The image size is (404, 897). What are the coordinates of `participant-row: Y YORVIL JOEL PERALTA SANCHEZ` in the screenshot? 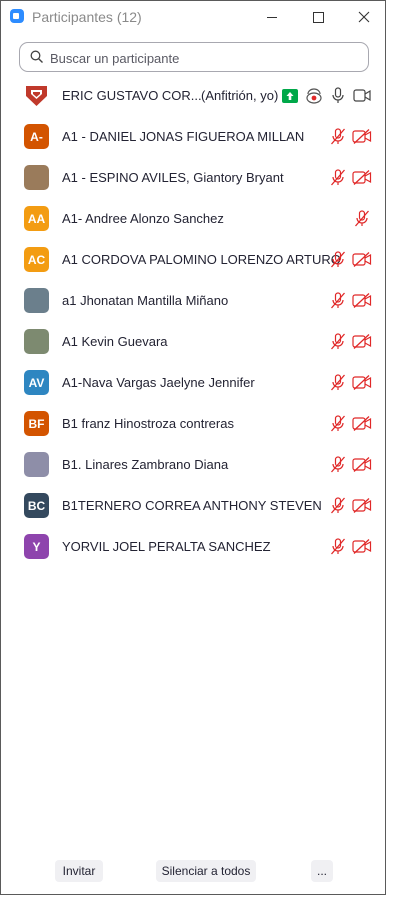 It's located at (193, 546).